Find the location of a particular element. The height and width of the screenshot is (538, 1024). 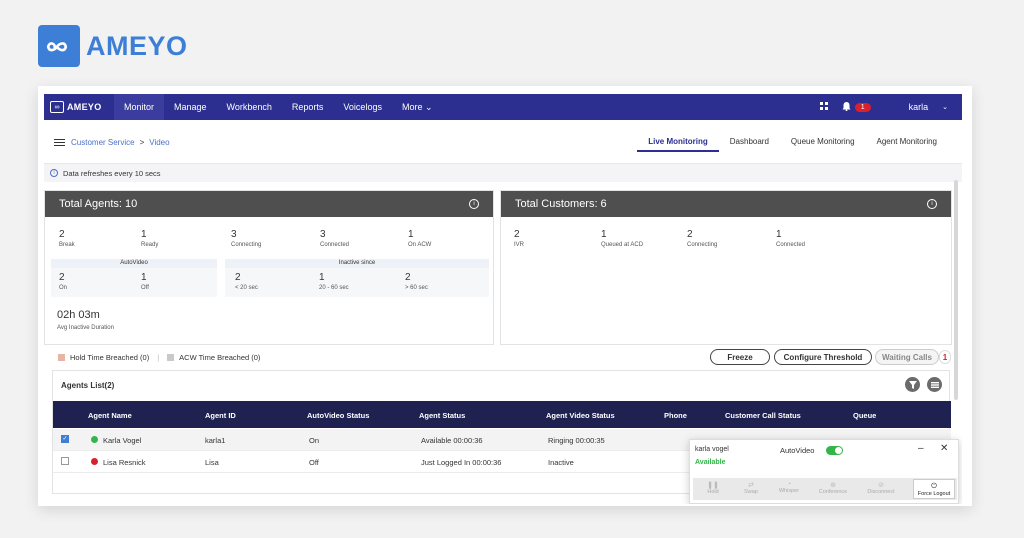

nav-voicelogs: Voicelogs is located at coordinates (362, 107).